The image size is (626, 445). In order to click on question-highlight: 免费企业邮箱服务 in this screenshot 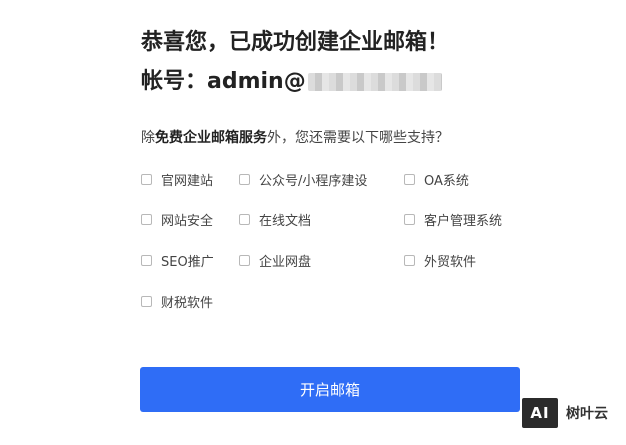, I will do `click(211, 138)`.